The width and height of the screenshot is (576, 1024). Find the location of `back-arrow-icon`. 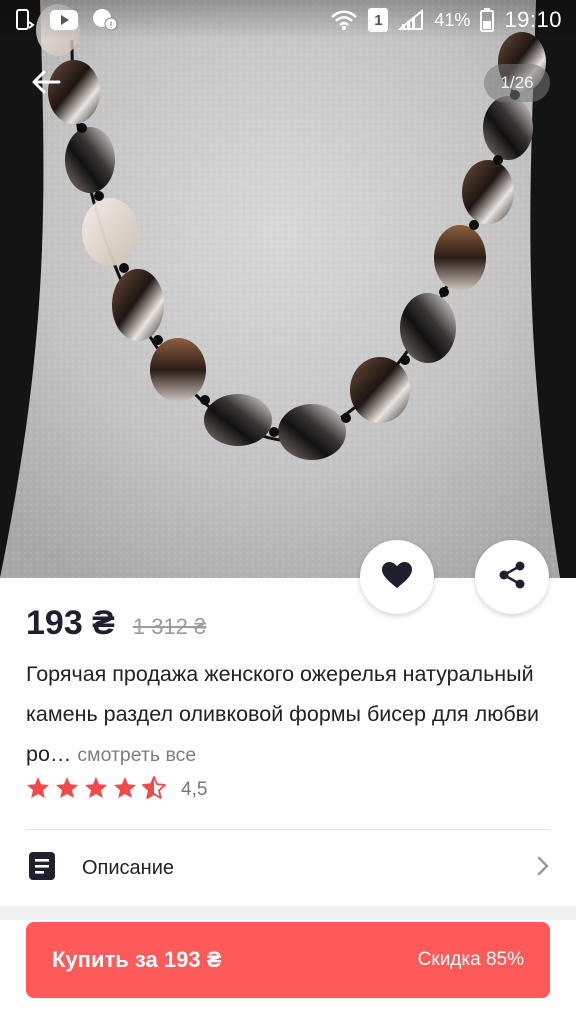

back-arrow-icon is located at coordinates (46, 84).